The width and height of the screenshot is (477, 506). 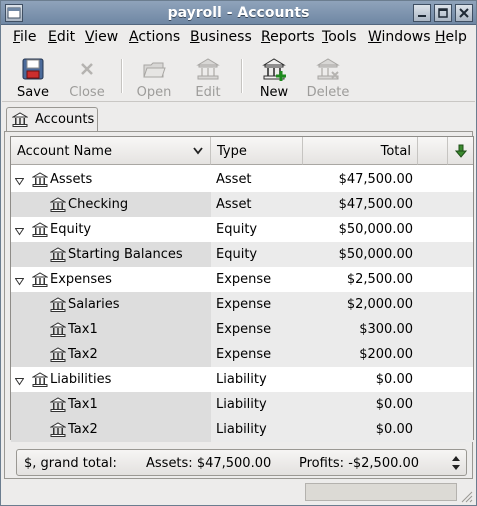 I want to click on close-window-button, so click(x=464, y=13).